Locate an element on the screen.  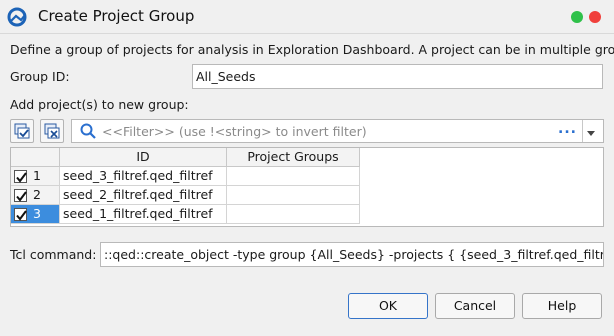
project-id-cell: seed_3_filtref.qed_filtref is located at coordinates (143, 176).